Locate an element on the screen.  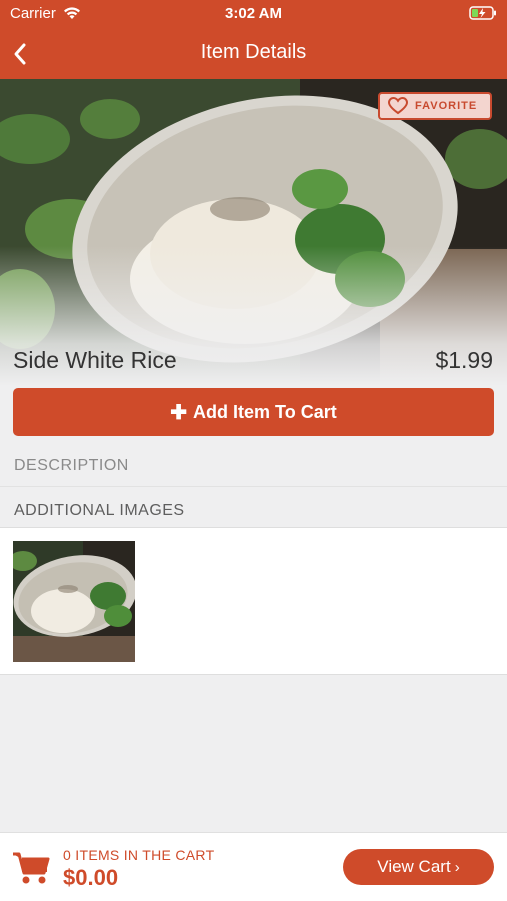
nav-bar: Item Details is located at coordinates (253, 53).